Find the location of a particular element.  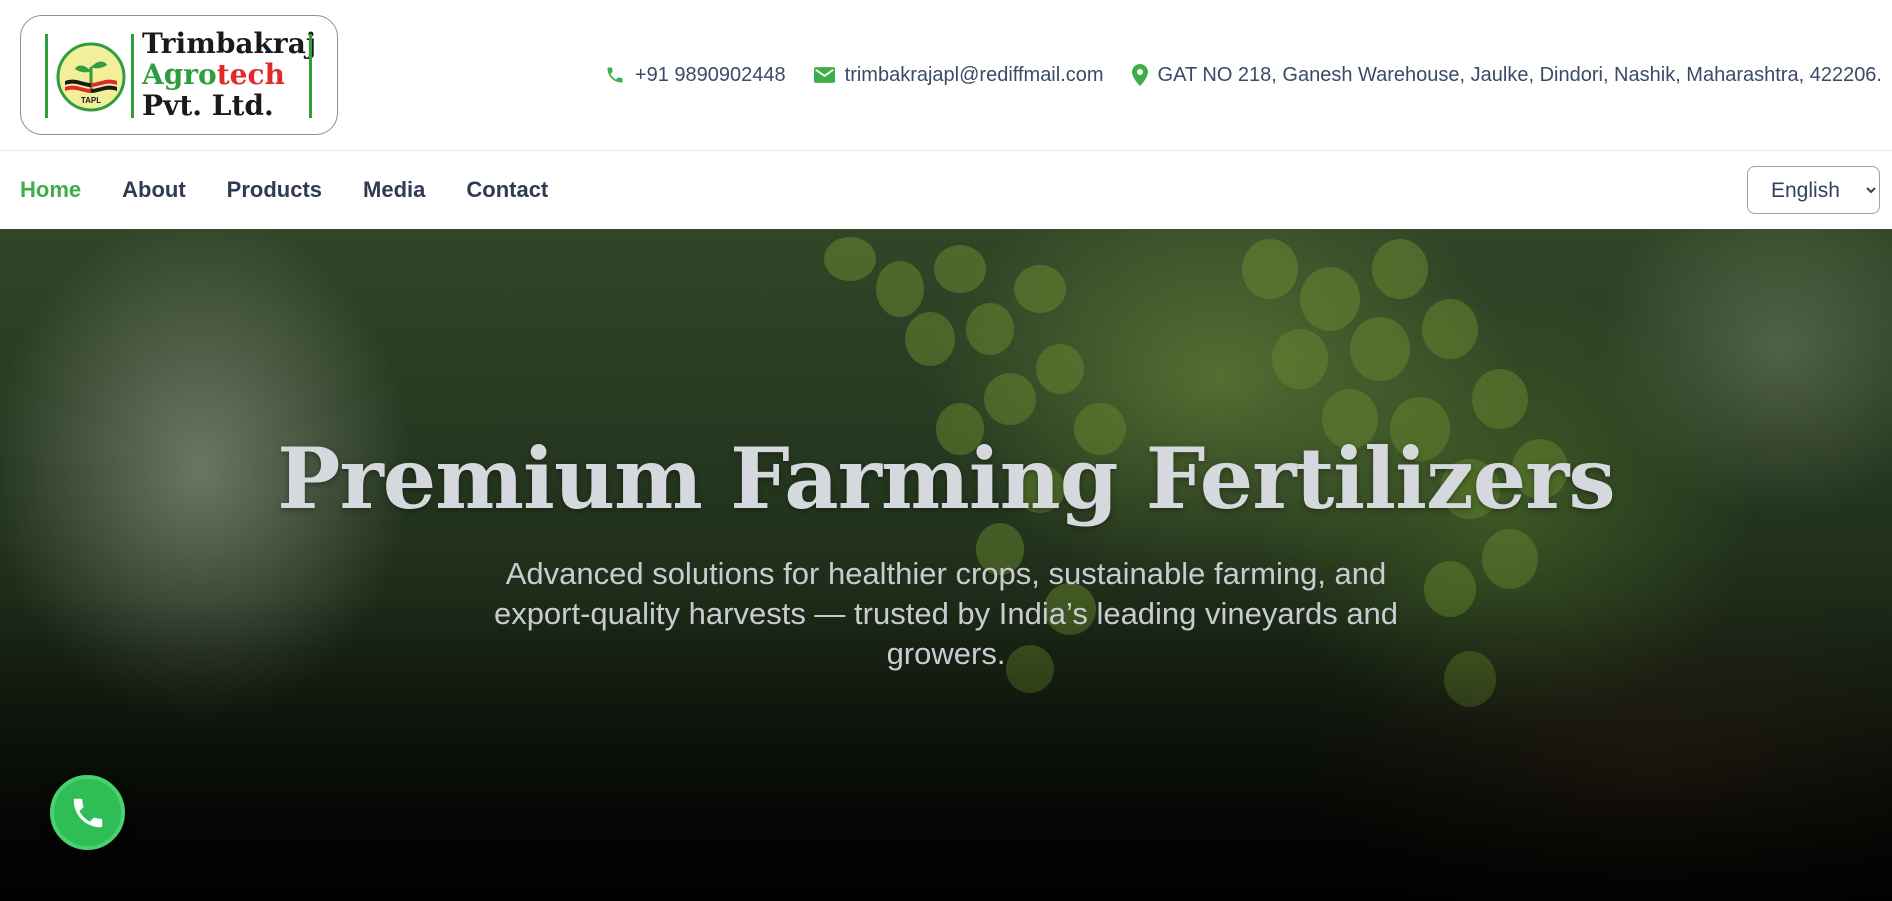

nav-contact: Contact is located at coordinates (507, 190).